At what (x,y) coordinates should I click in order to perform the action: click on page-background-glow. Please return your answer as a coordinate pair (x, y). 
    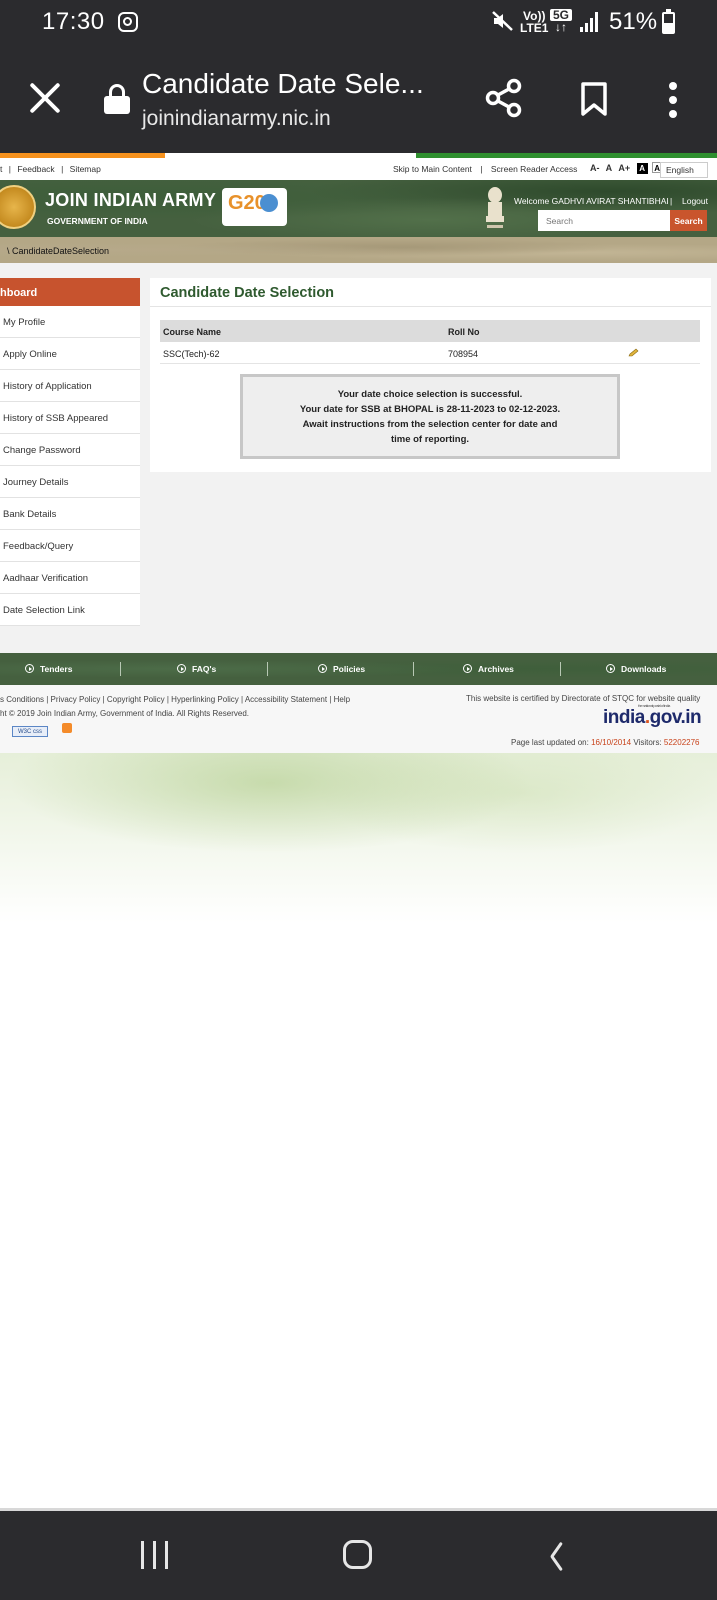
    Looking at the image, I should click on (358, 838).